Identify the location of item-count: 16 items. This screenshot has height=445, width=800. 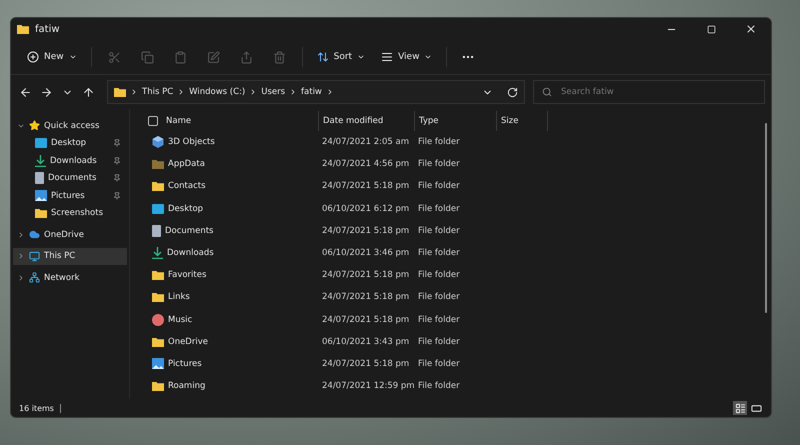
(36, 408).